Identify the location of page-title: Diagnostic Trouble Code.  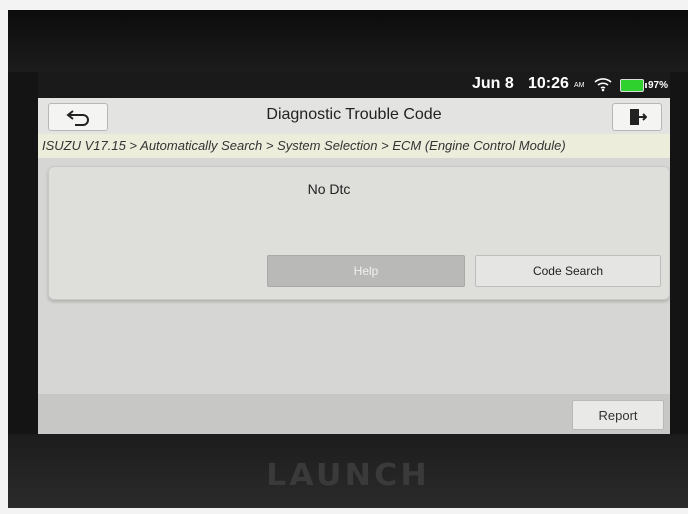
(354, 114).